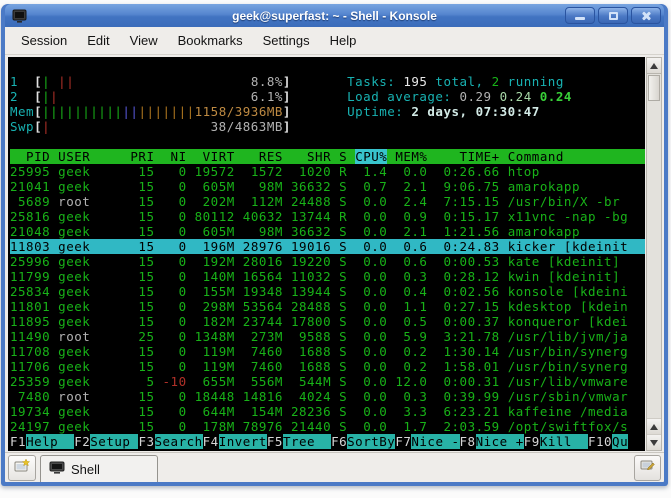 The height and width of the screenshot is (498, 671). I want to click on column-header-virt: VIRT, so click(215, 156).